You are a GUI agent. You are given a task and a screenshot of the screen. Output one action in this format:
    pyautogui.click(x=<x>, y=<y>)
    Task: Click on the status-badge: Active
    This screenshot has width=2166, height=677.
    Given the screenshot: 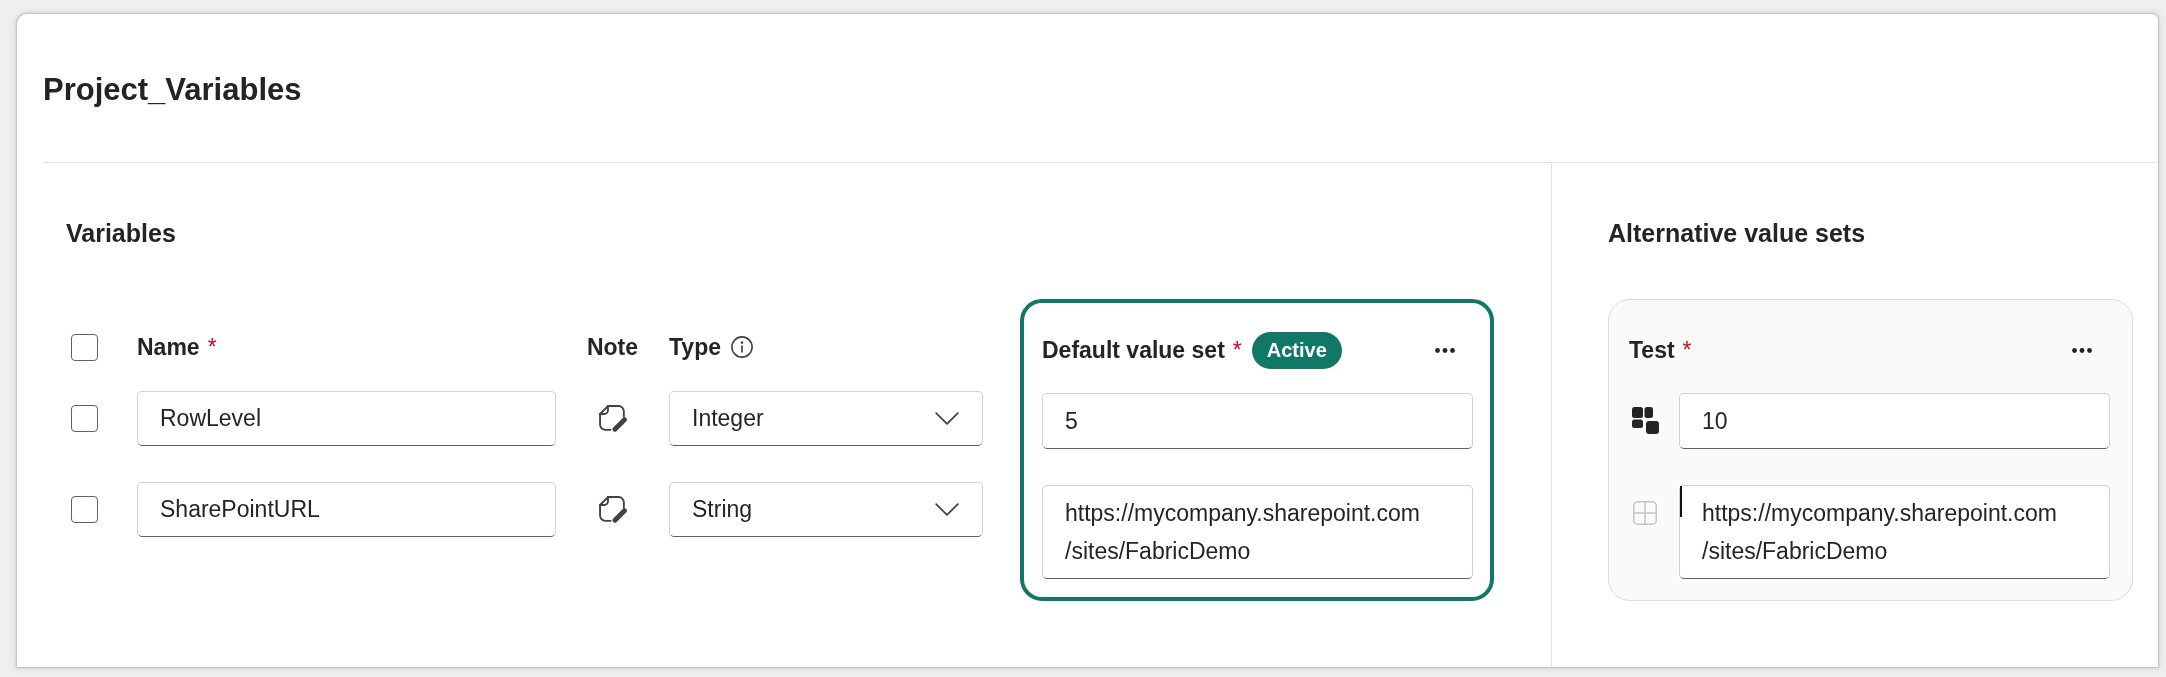 What is the action you would take?
    pyautogui.click(x=1296, y=350)
    